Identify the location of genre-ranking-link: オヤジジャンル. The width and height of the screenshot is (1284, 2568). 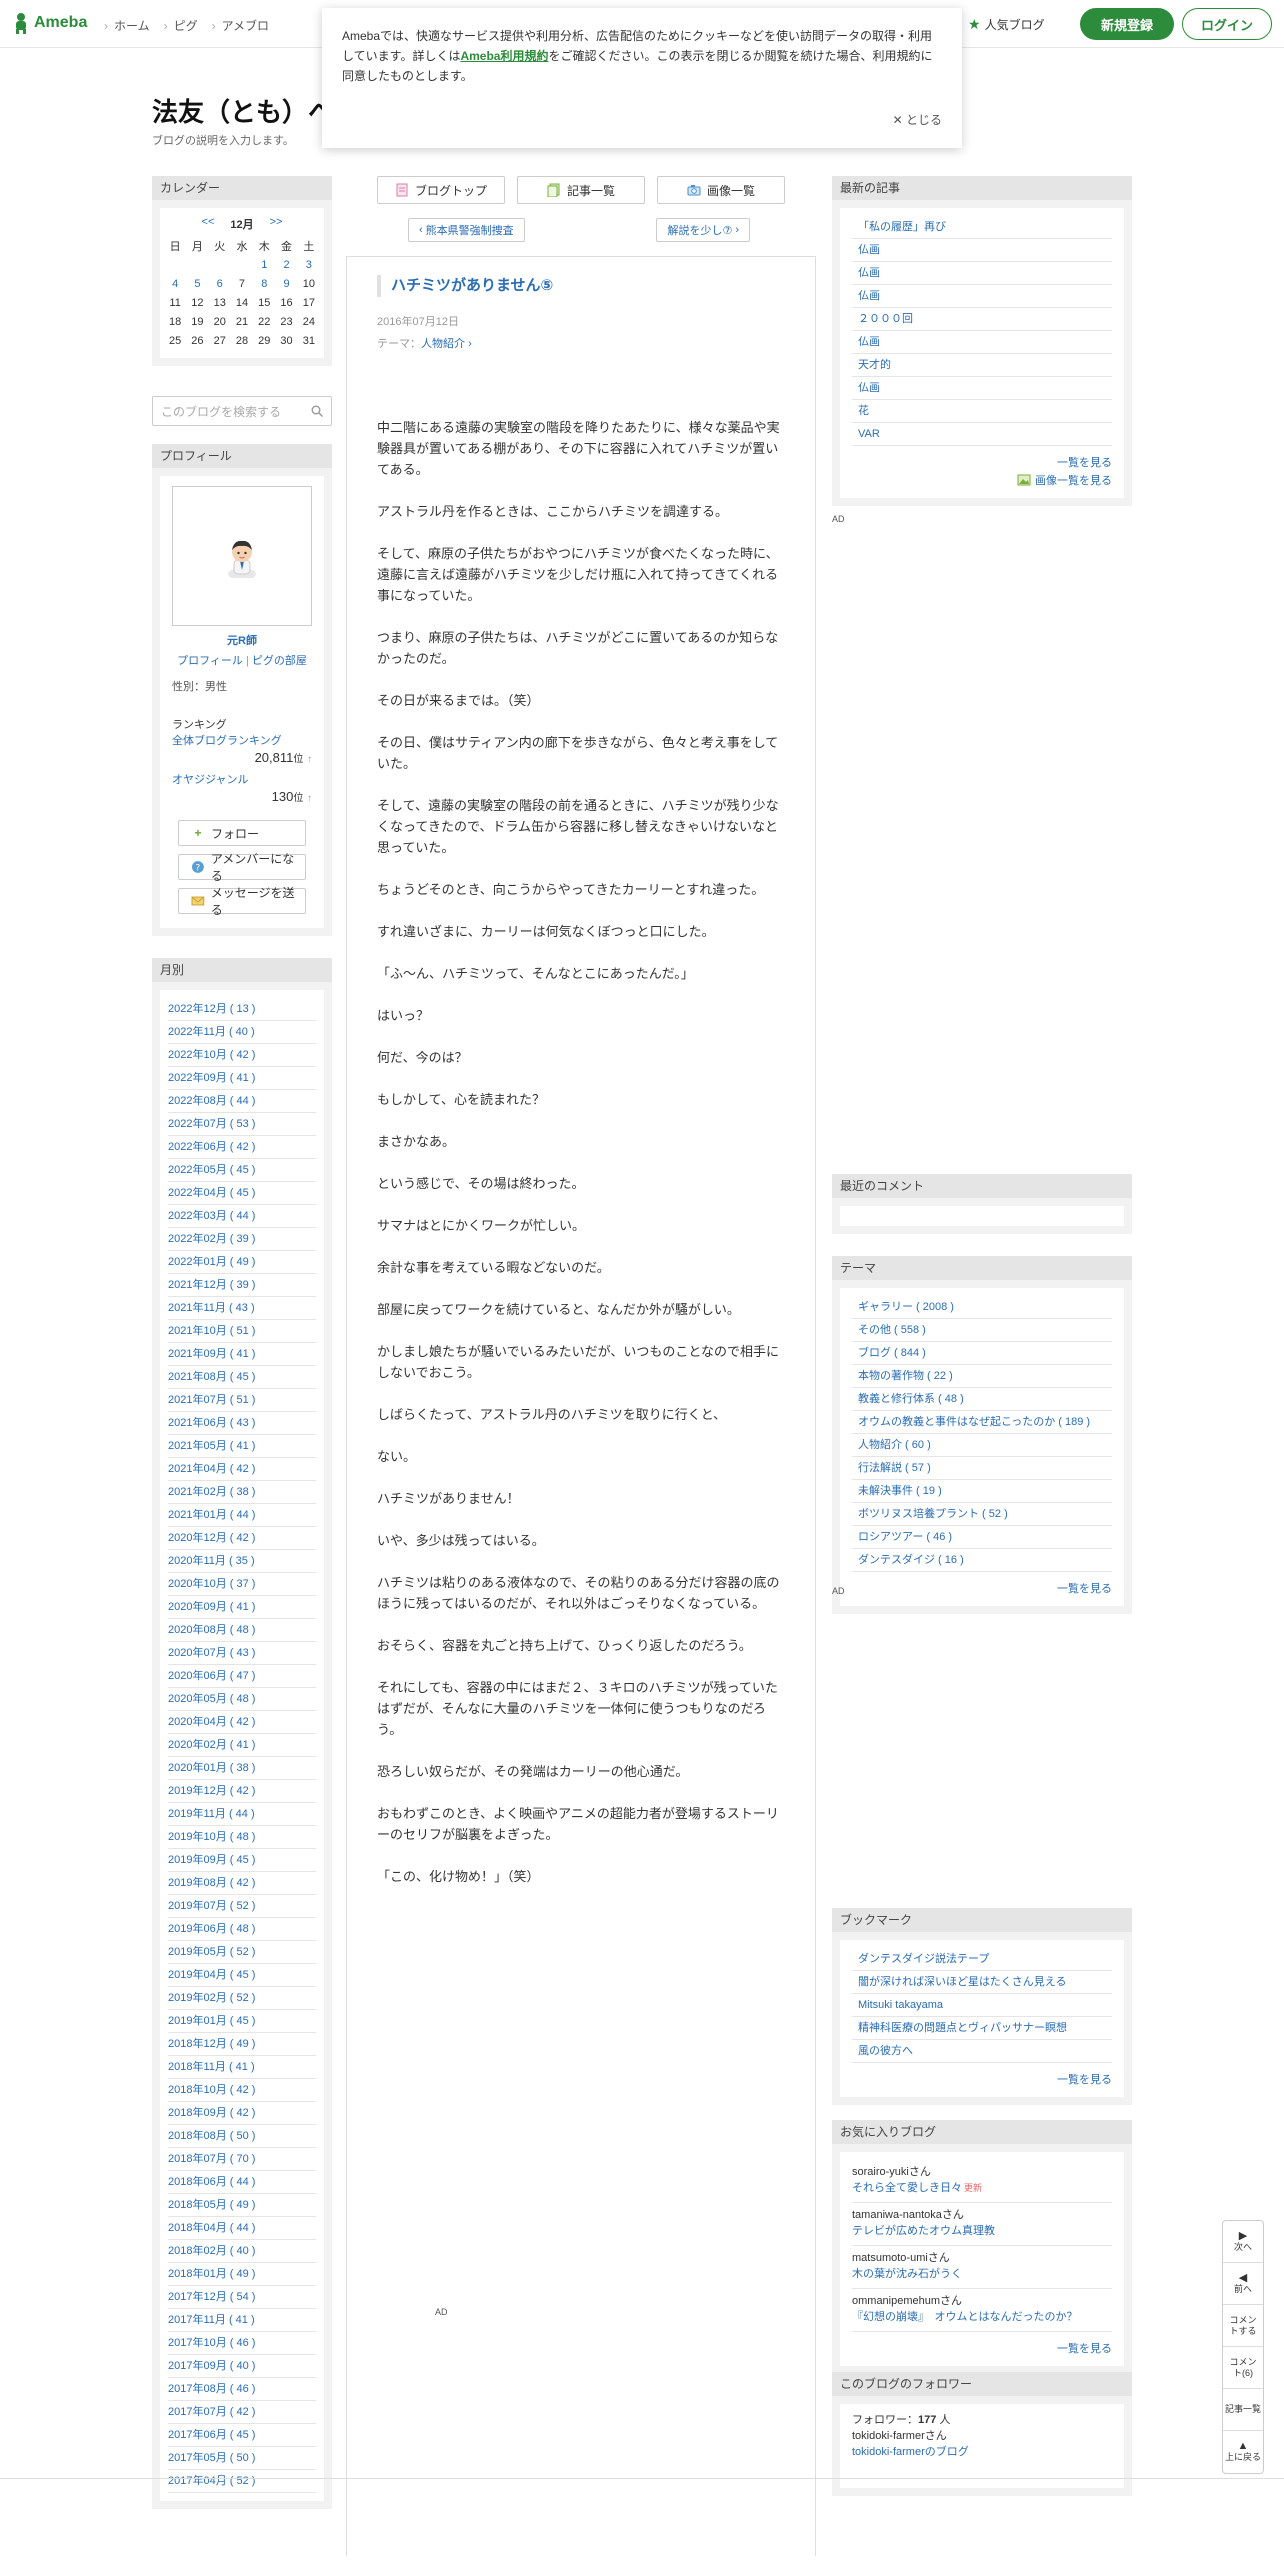
(242, 779).